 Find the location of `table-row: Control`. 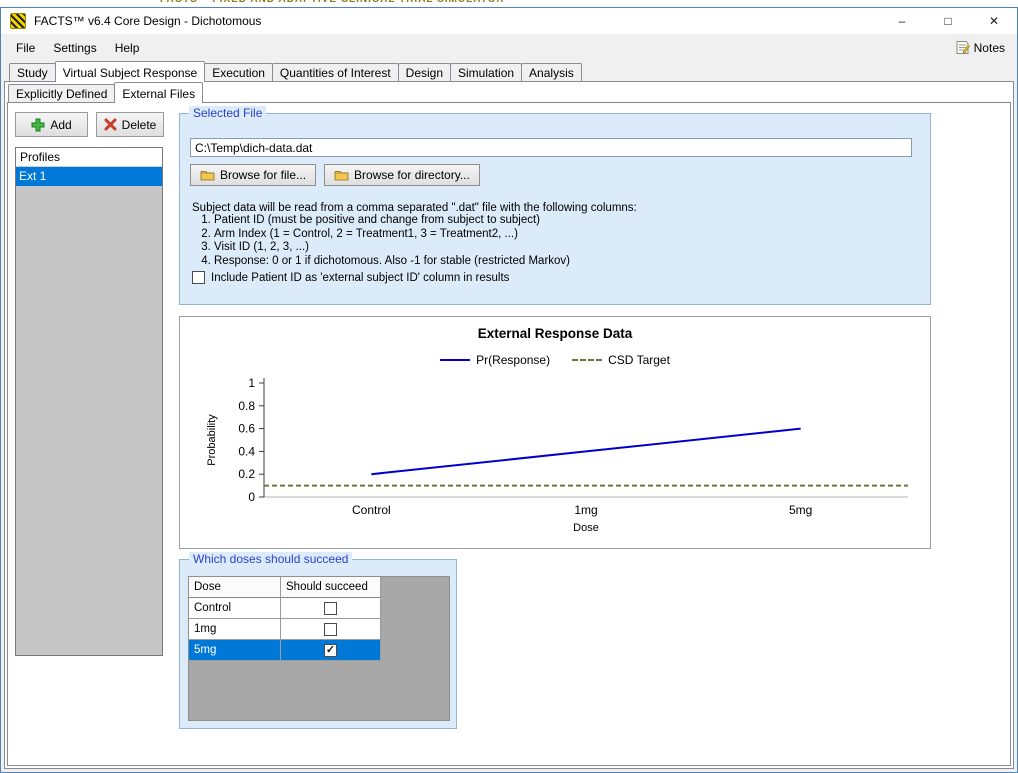

table-row: Control is located at coordinates (319, 608).